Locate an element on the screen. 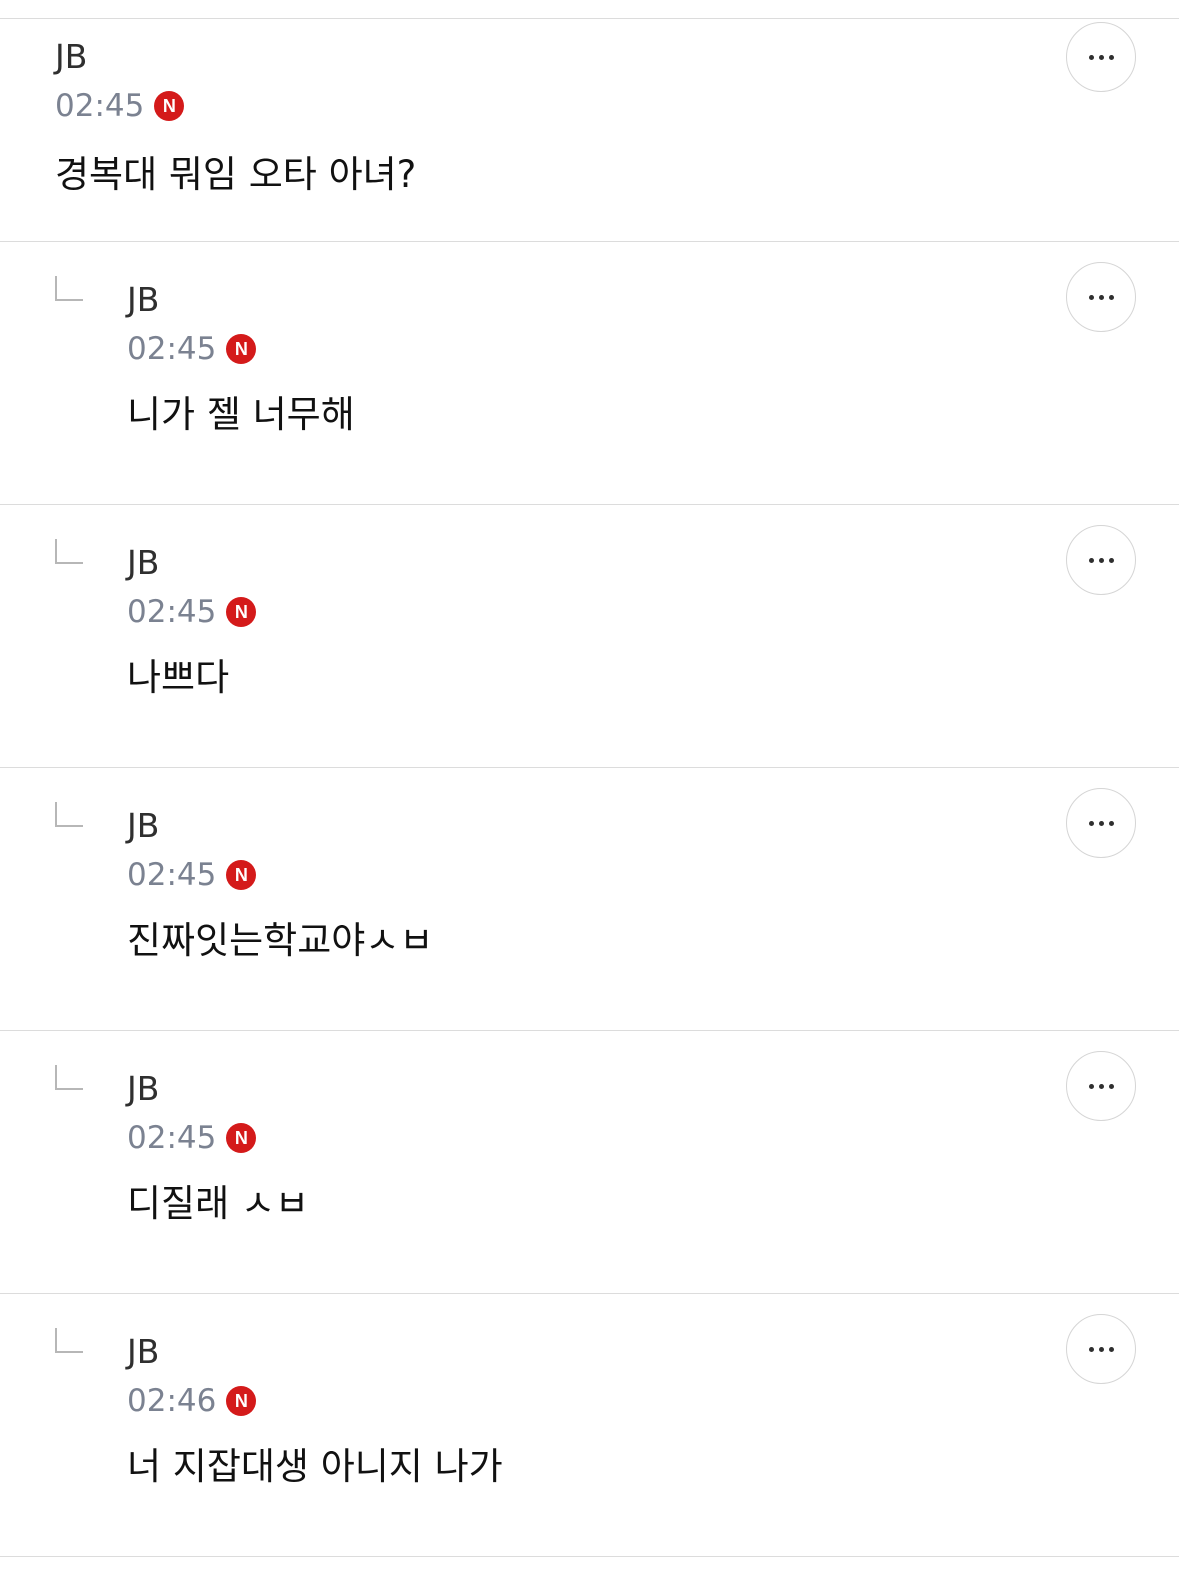 The image size is (1179, 1575). comment-text: 니가 젤 너무해 is located at coordinates (241, 414).